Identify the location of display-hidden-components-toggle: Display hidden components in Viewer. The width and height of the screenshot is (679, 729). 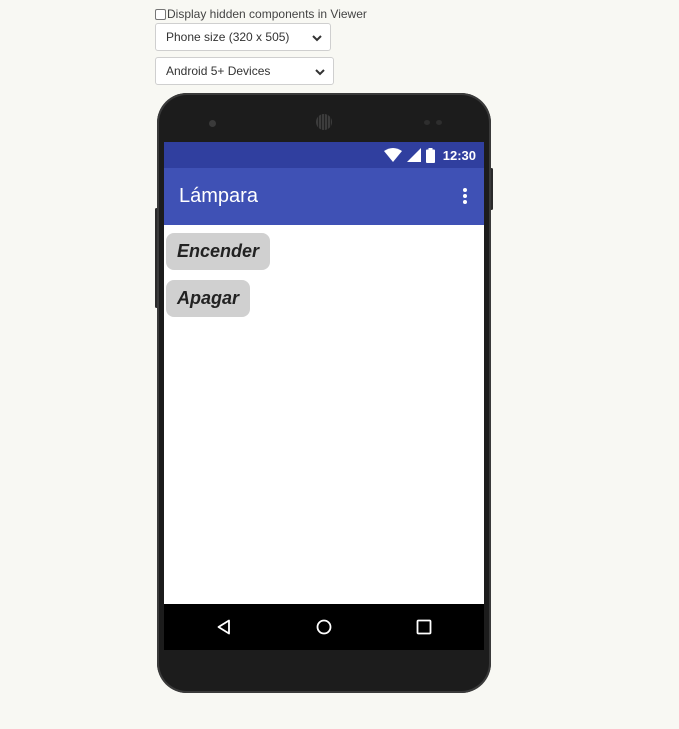
(261, 14).